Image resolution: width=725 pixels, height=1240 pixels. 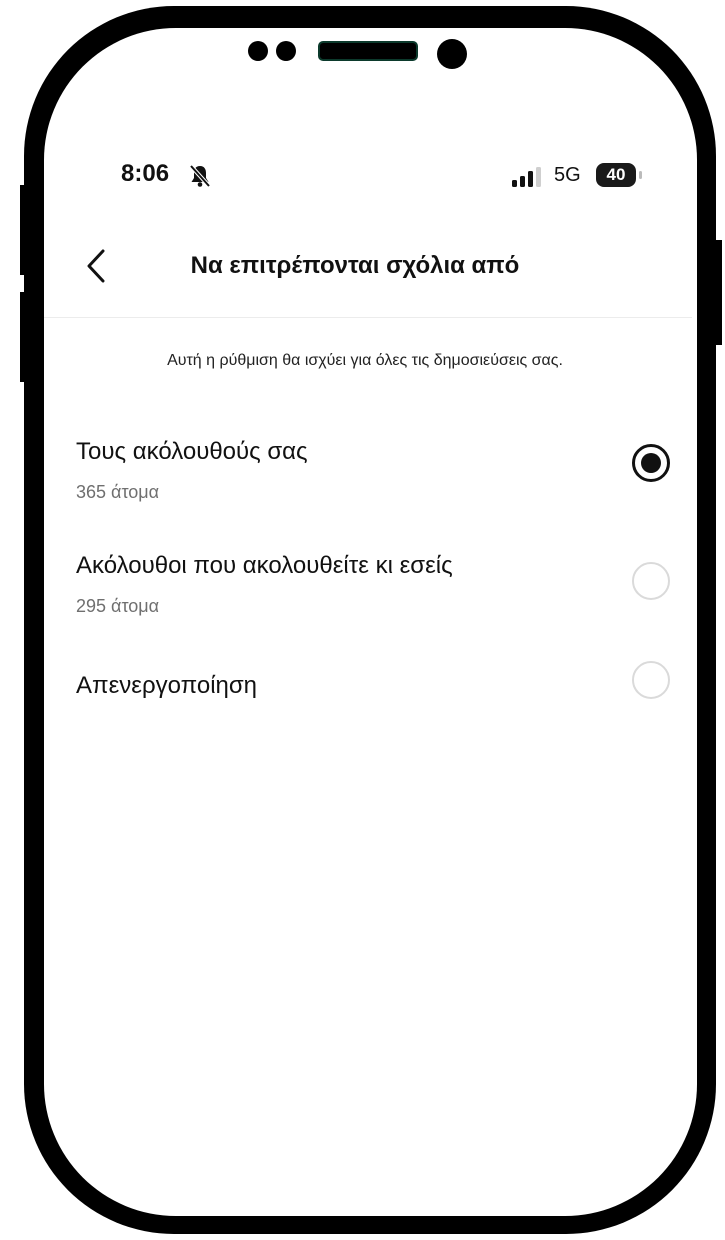 I want to click on option-label: Τους ακόλουθούς σας, so click(x=192, y=451).